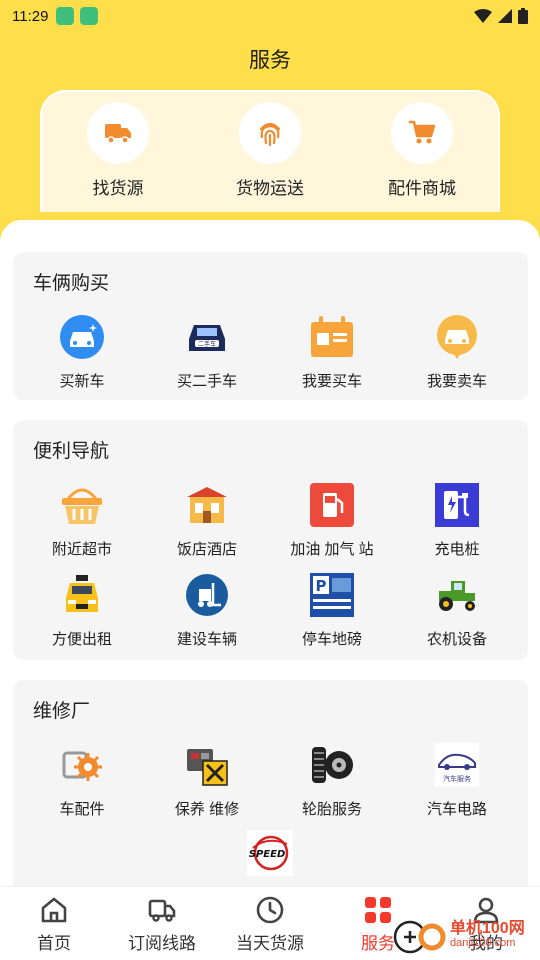 This screenshot has height=960, width=540. I want to click on grid-item-label: 我要买车, so click(331, 381).